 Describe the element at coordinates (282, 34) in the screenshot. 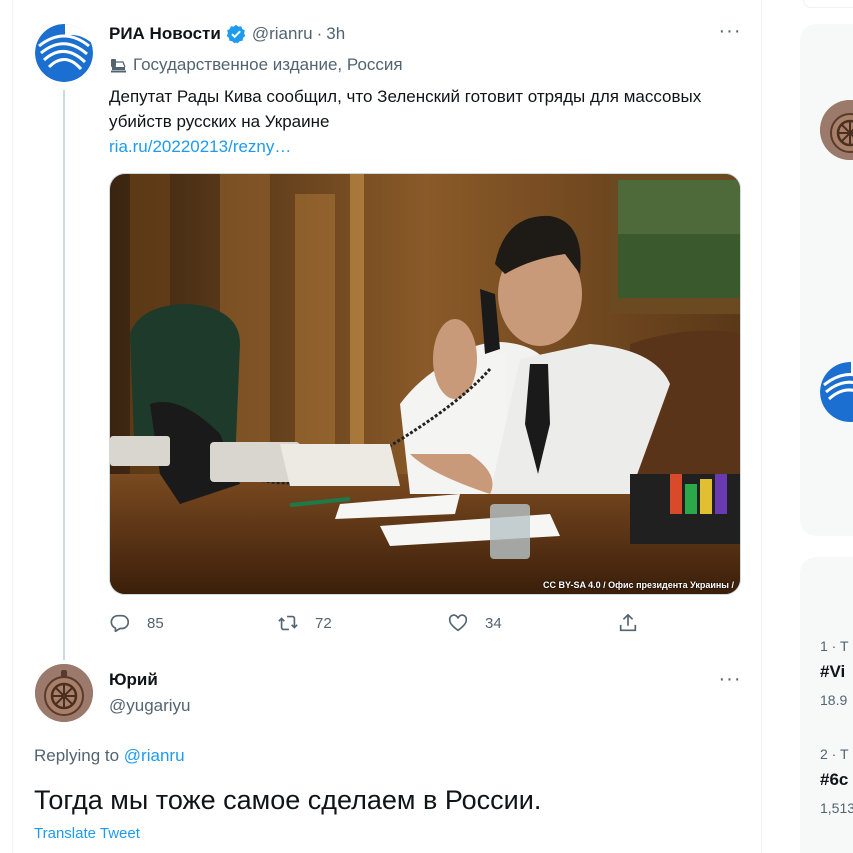

I see `author-handle: @rianru` at that location.